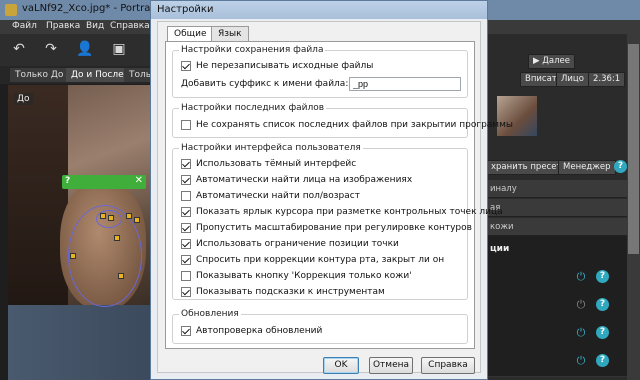  I want to click on preset-row: иналу, so click(562, 189).